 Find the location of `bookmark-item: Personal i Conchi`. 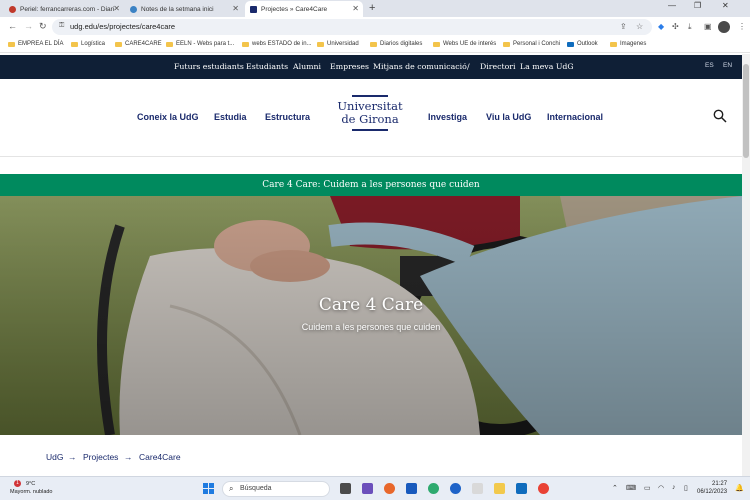

bookmark-item: Personal i Conchi is located at coordinates (531, 44).